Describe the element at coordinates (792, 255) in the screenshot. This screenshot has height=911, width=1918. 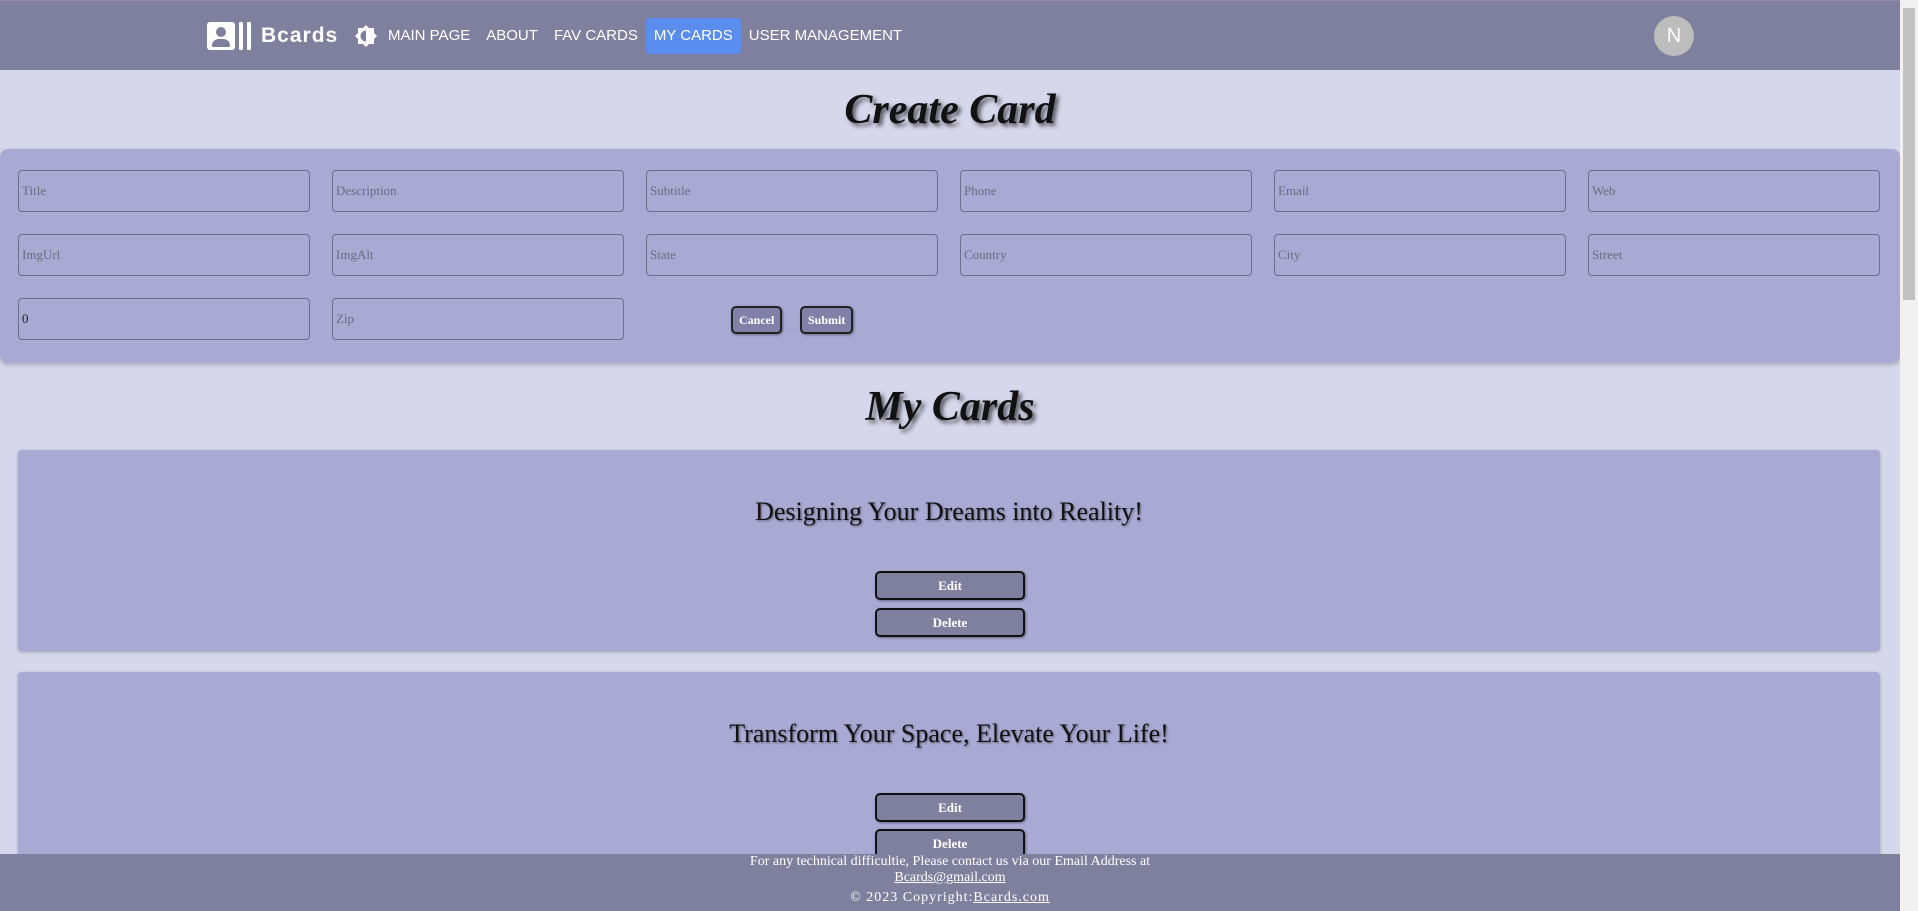
I see `state-field` at that location.